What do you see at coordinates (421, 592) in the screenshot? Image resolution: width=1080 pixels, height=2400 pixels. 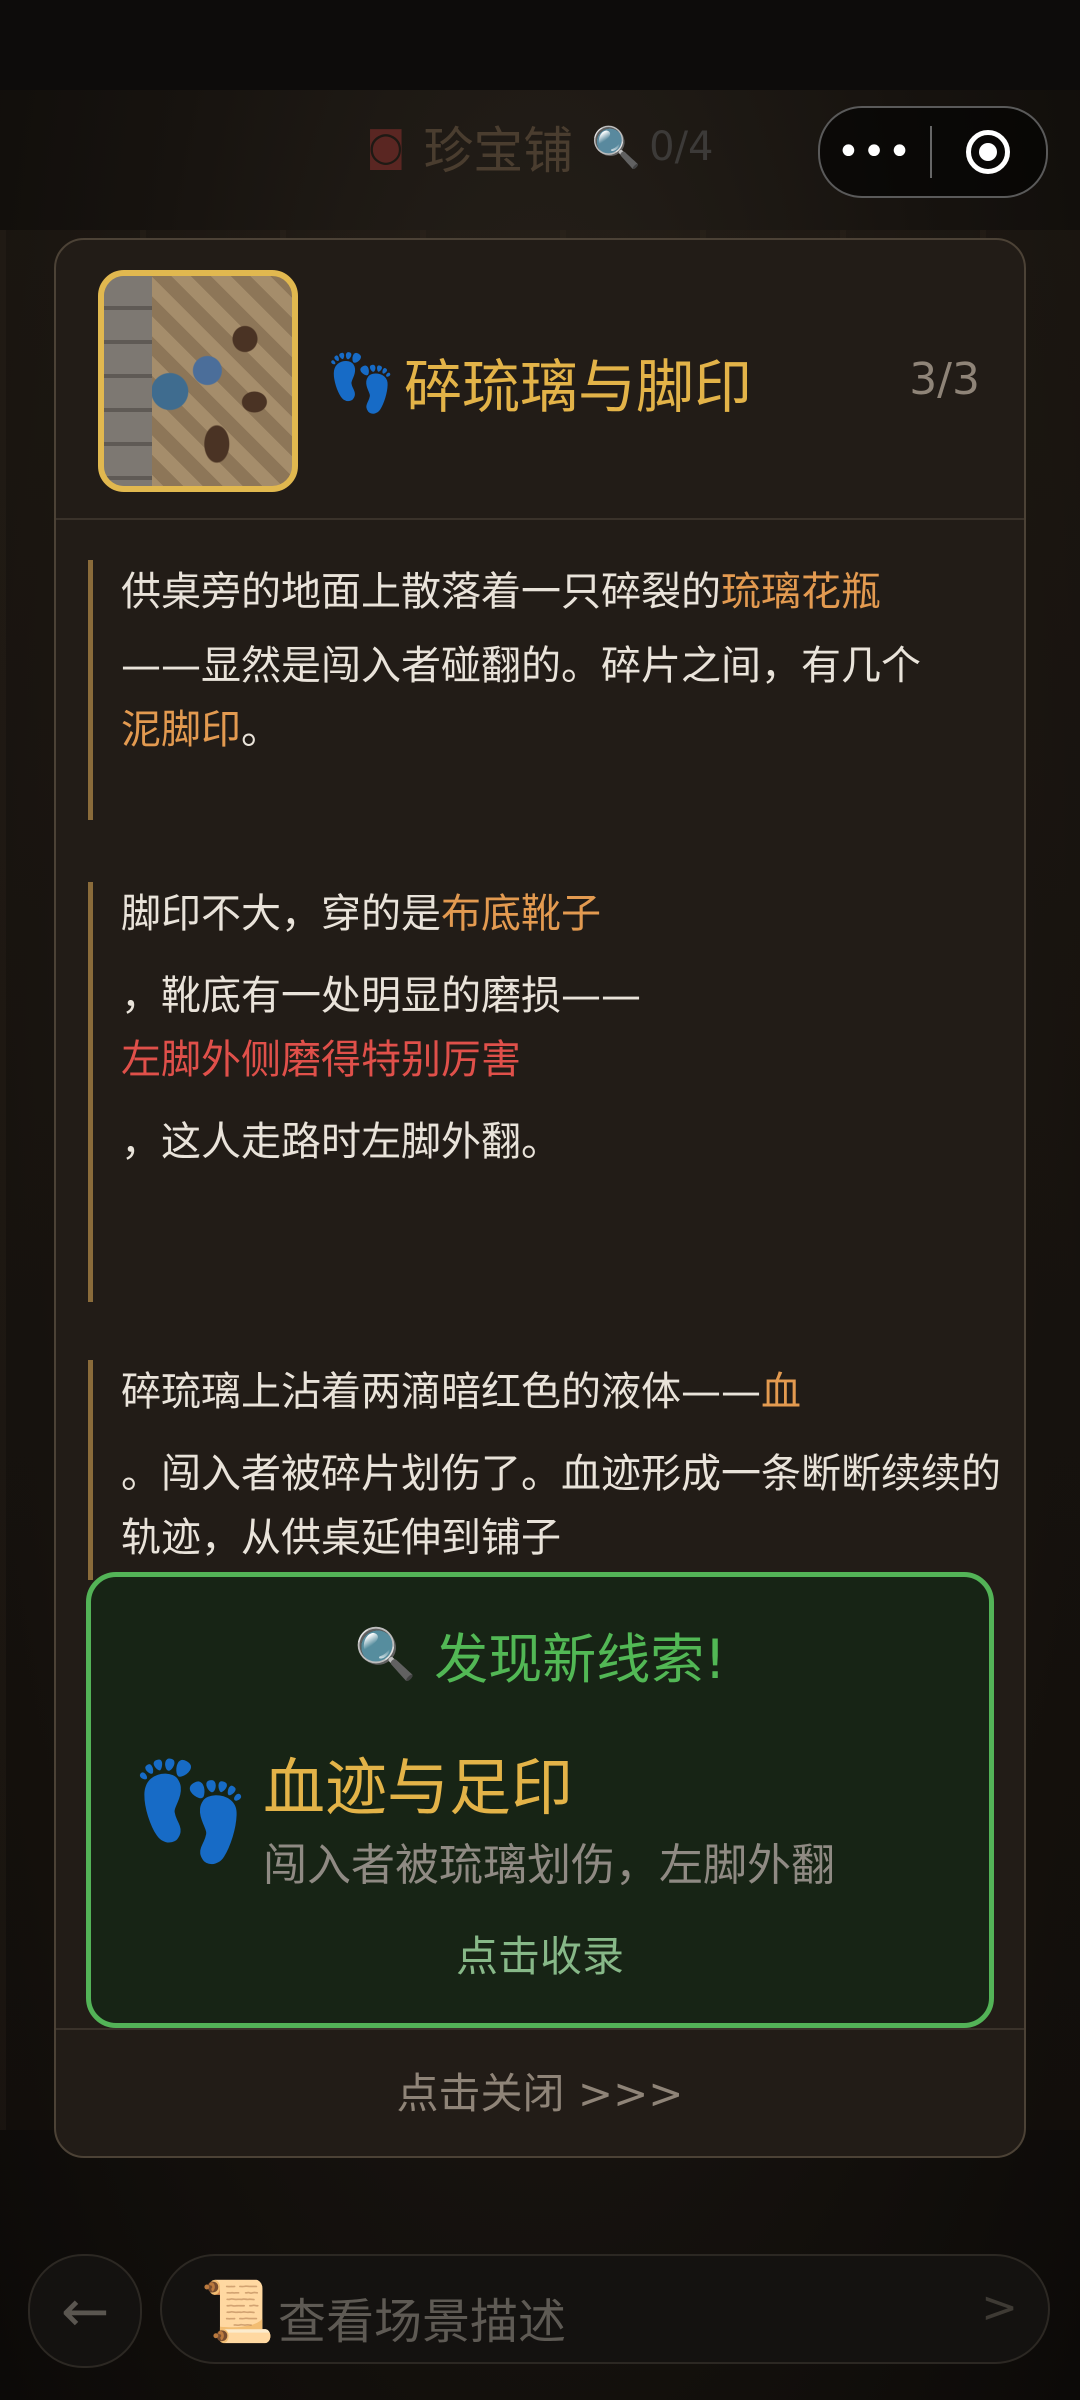 I see `para-text: 供桌旁的地面上散落着一只碎裂的` at bounding box center [421, 592].